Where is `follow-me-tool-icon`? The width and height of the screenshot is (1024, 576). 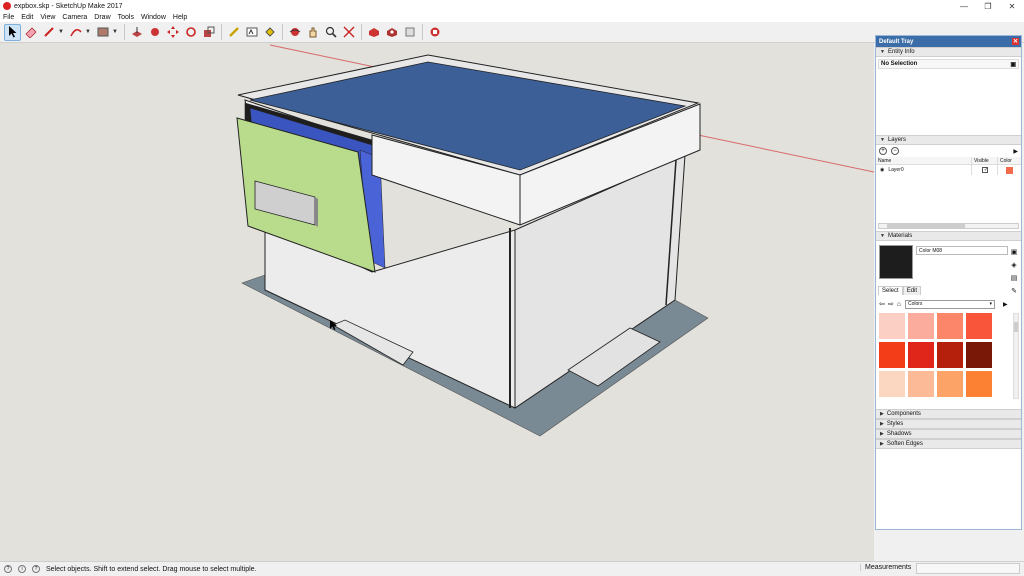
follow-me-tool-icon is located at coordinates (154, 32).